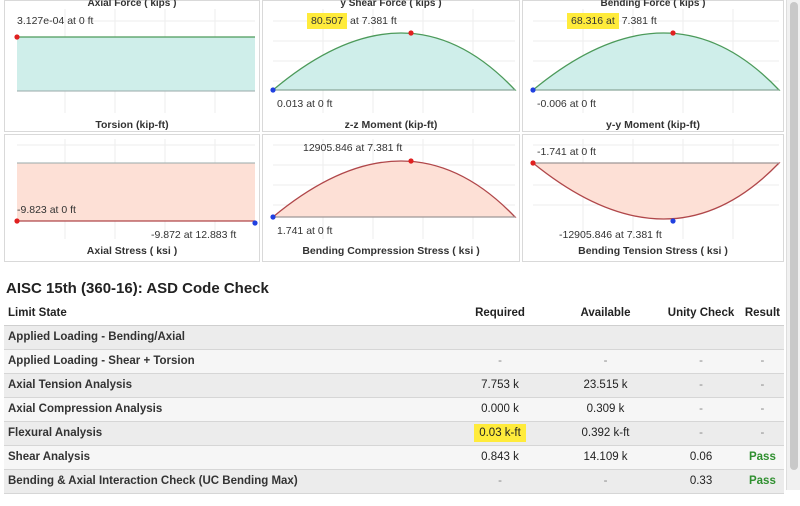 Image resolution: width=800 pixels, height=506 pixels. What do you see at coordinates (55, 21) in the screenshot?
I see `torsion-max-label: 3.127e-04 at 0 ft` at bounding box center [55, 21].